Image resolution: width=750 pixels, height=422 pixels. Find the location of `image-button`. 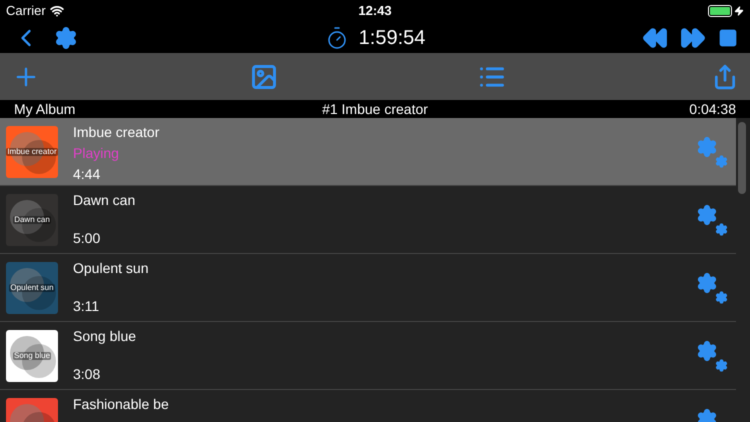

image-button is located at coordinates (264, 76).